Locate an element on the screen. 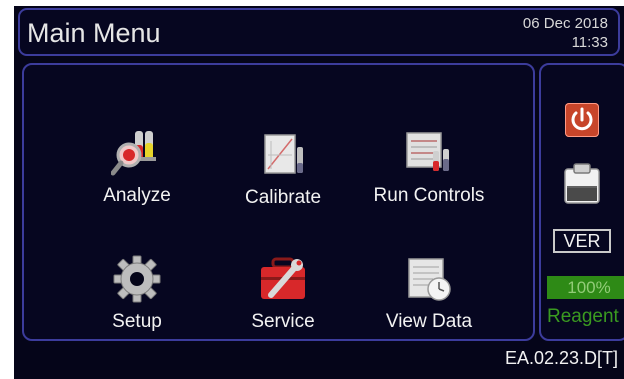 The height and width of the screenshot is (379, 624). power-button is located at coordinates (582, 120).